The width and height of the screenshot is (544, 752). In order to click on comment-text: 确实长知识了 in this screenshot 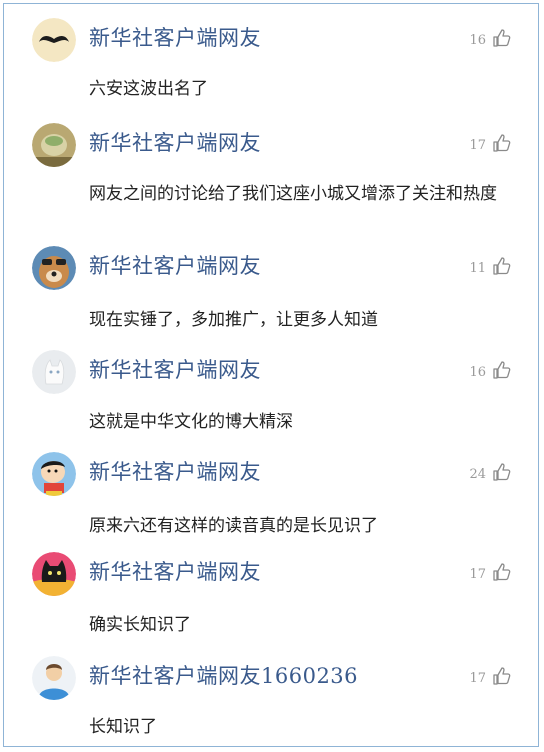, I will do `click(140, 625)`.